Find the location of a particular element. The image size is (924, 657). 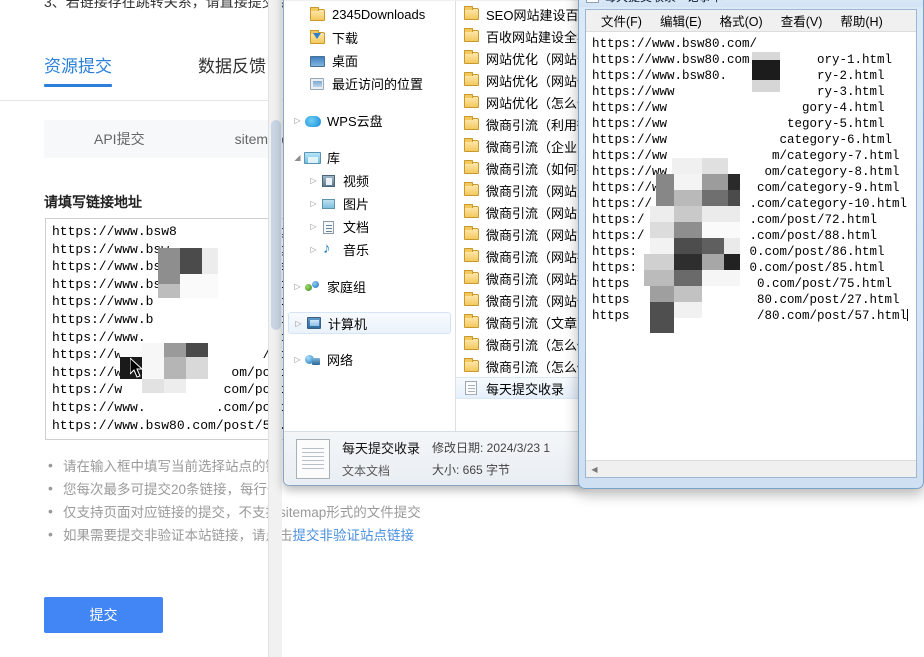

sidebar-item-libraries: ◢ 库 is located at coordinates (369, 157).